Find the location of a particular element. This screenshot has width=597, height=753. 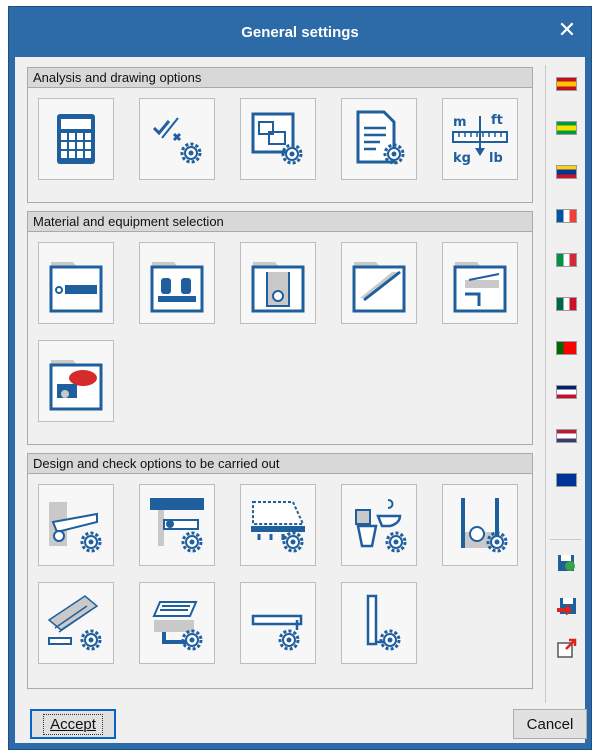

settings-tile-slab-hangers-gear is located at coordinates (278, 525).